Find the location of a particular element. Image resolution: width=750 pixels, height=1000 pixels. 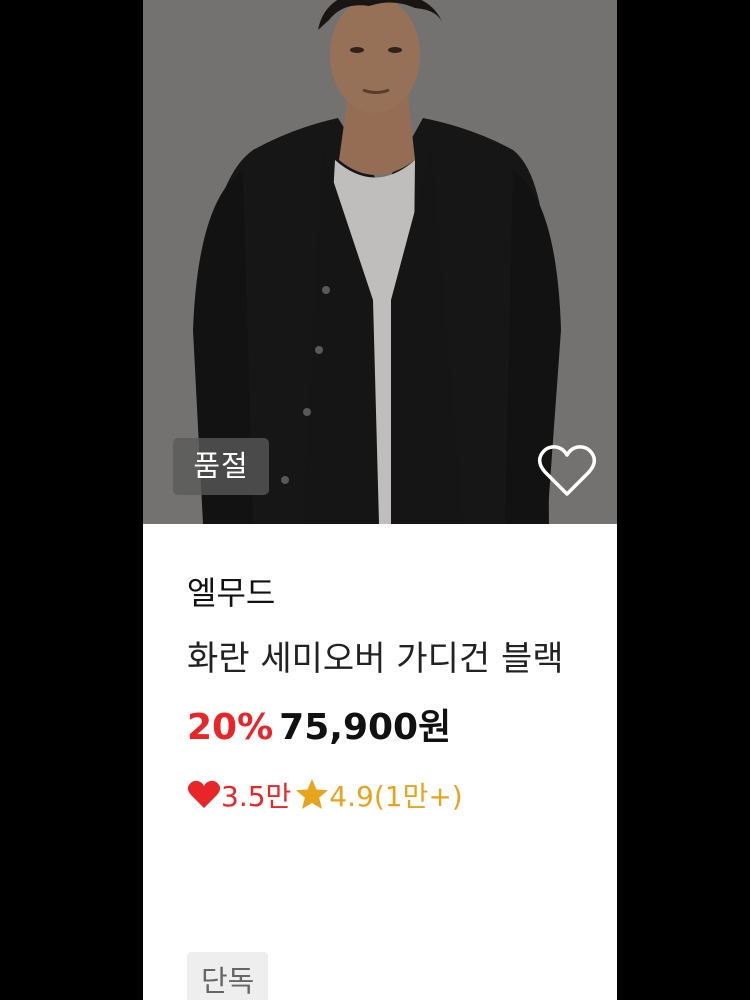

like-count: 3.5만 is located at coordinates (256, 796).